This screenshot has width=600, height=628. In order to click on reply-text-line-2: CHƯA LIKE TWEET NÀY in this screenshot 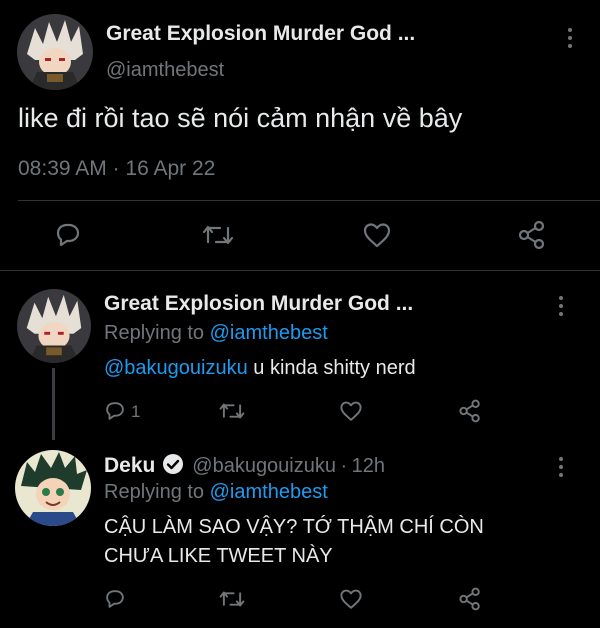, I will do `click(218, 556)`.